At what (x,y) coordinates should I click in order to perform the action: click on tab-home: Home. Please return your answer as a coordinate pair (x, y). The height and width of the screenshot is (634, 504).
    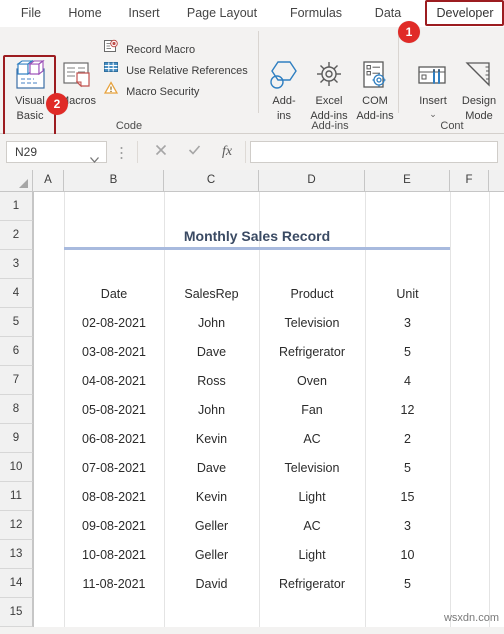
    Looking at the image, I should click on (85, 13).